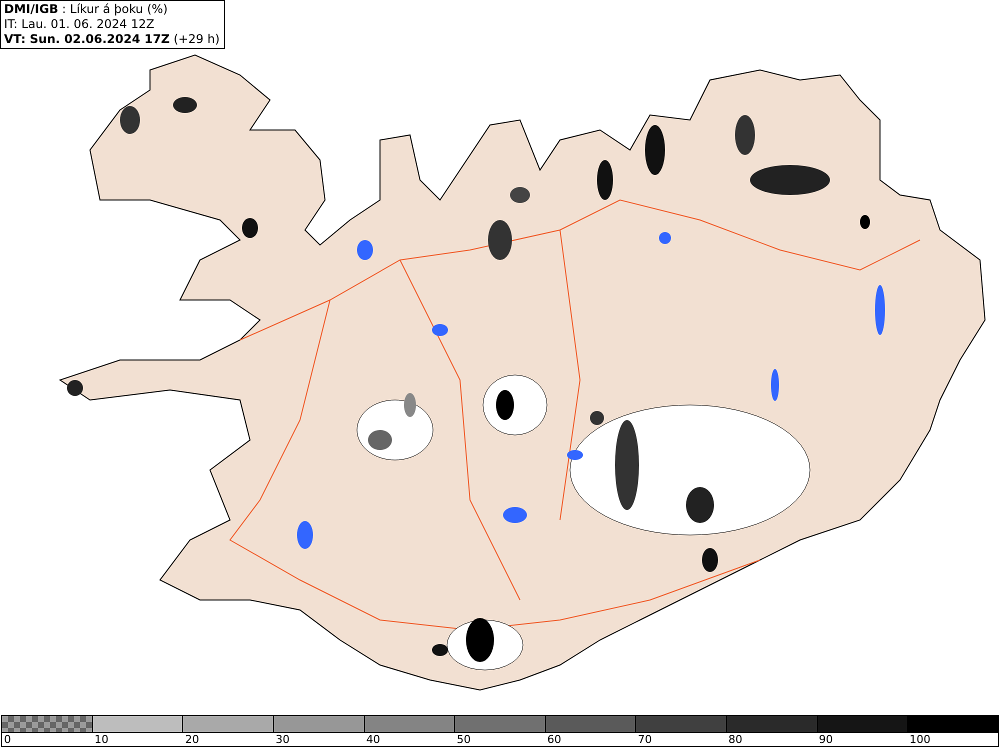 The height and width of the screenshot is (750, 1000). Describe the element at coordinates (825, 739) in the screenshot. I see `legend-label: 90` at that location.